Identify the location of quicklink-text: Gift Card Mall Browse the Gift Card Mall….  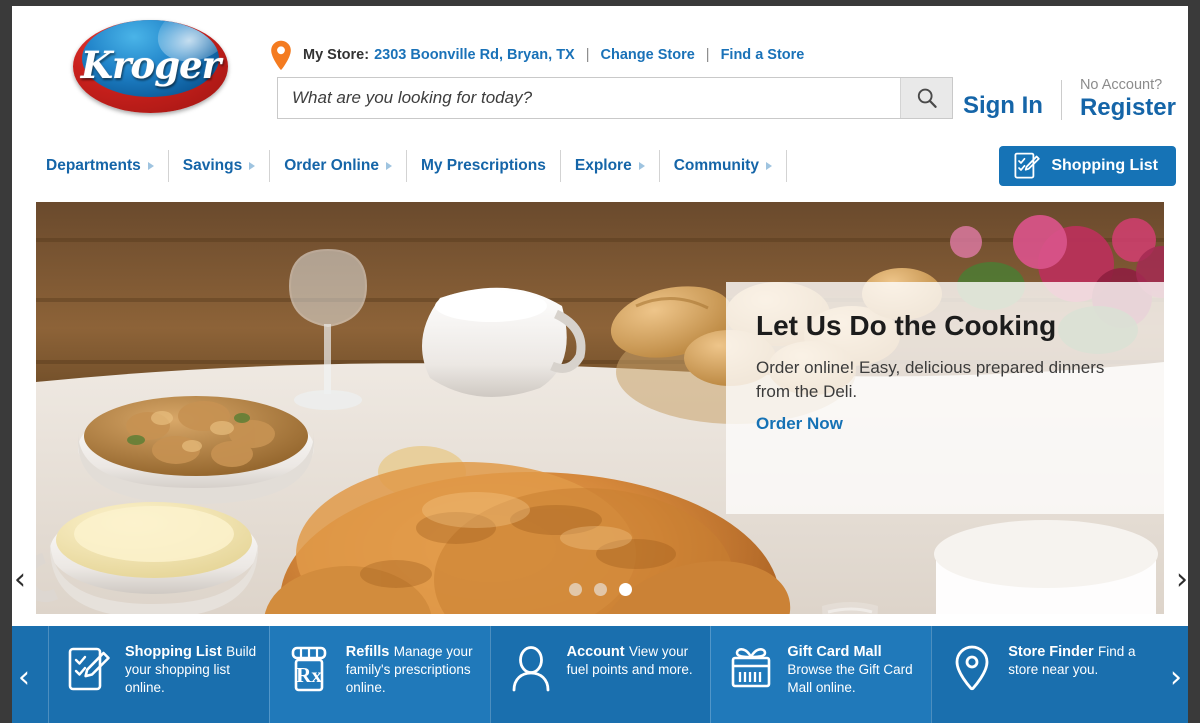
(850, 669).